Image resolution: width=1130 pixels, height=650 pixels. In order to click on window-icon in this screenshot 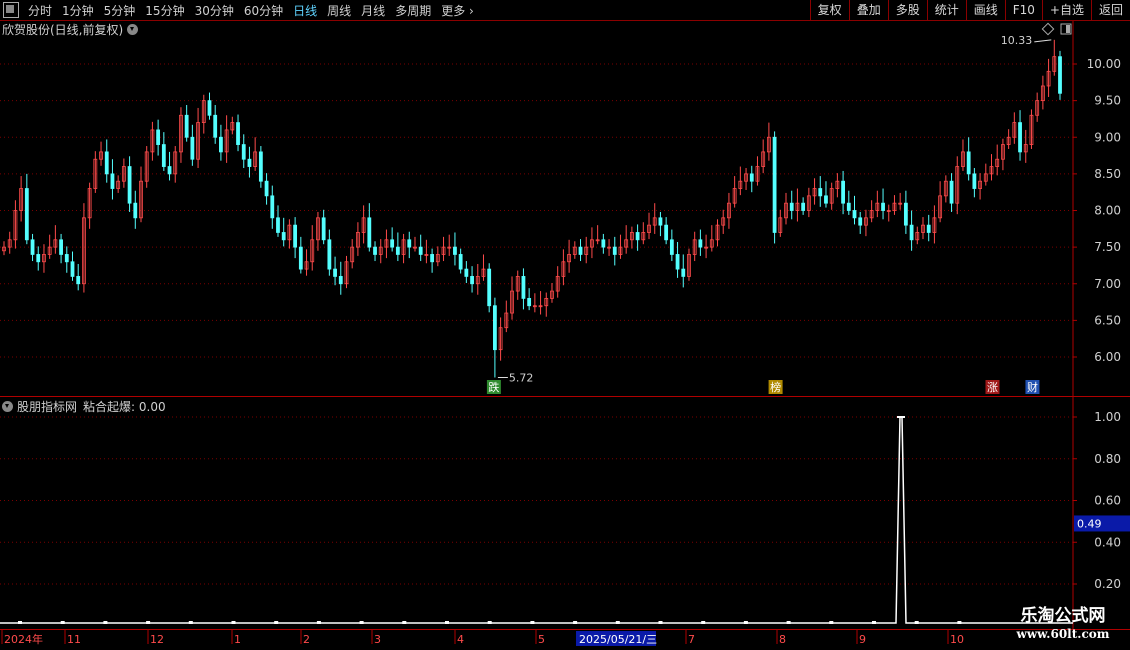, I will do `click(11, 10)`.